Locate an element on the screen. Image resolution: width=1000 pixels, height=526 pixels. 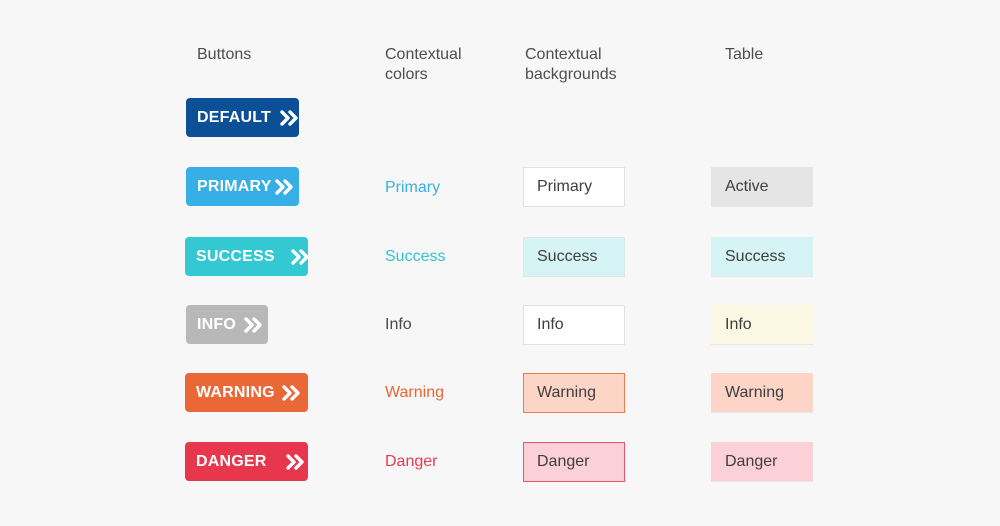
default-button: DEFAULT is located at coordinates (242, 117).